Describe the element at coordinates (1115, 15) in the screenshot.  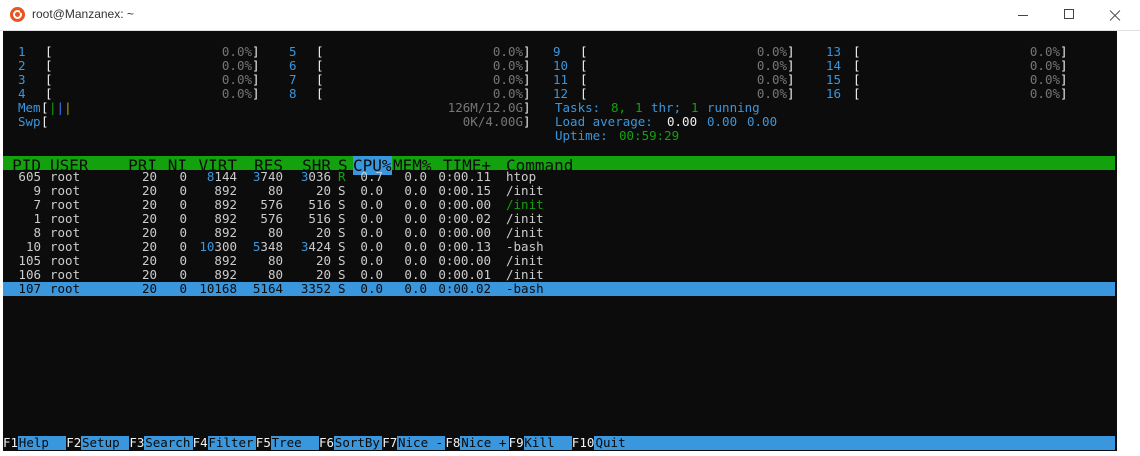
I see `close-button` at that location.